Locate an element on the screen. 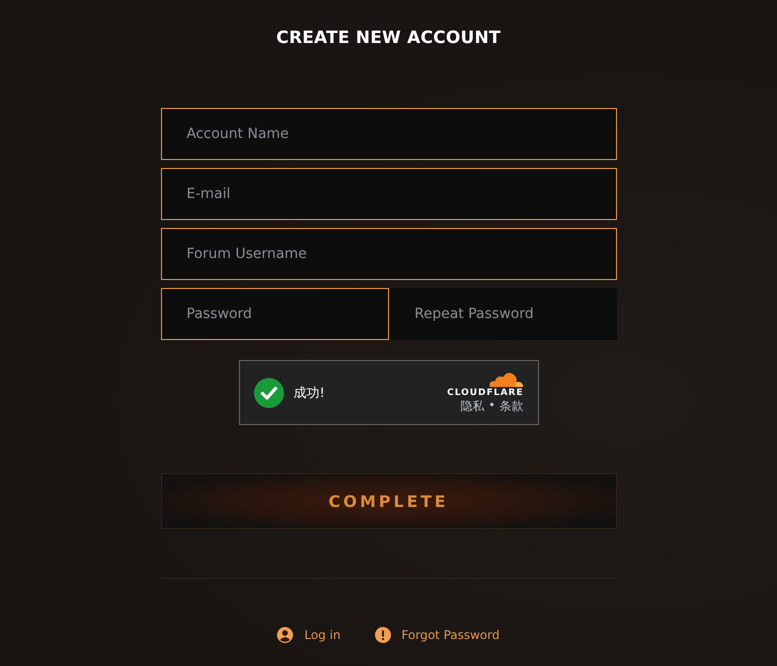 The width and height of the screenshot is (777, 666). footer-link: Forgot Password is located at coordinates (437, 635).